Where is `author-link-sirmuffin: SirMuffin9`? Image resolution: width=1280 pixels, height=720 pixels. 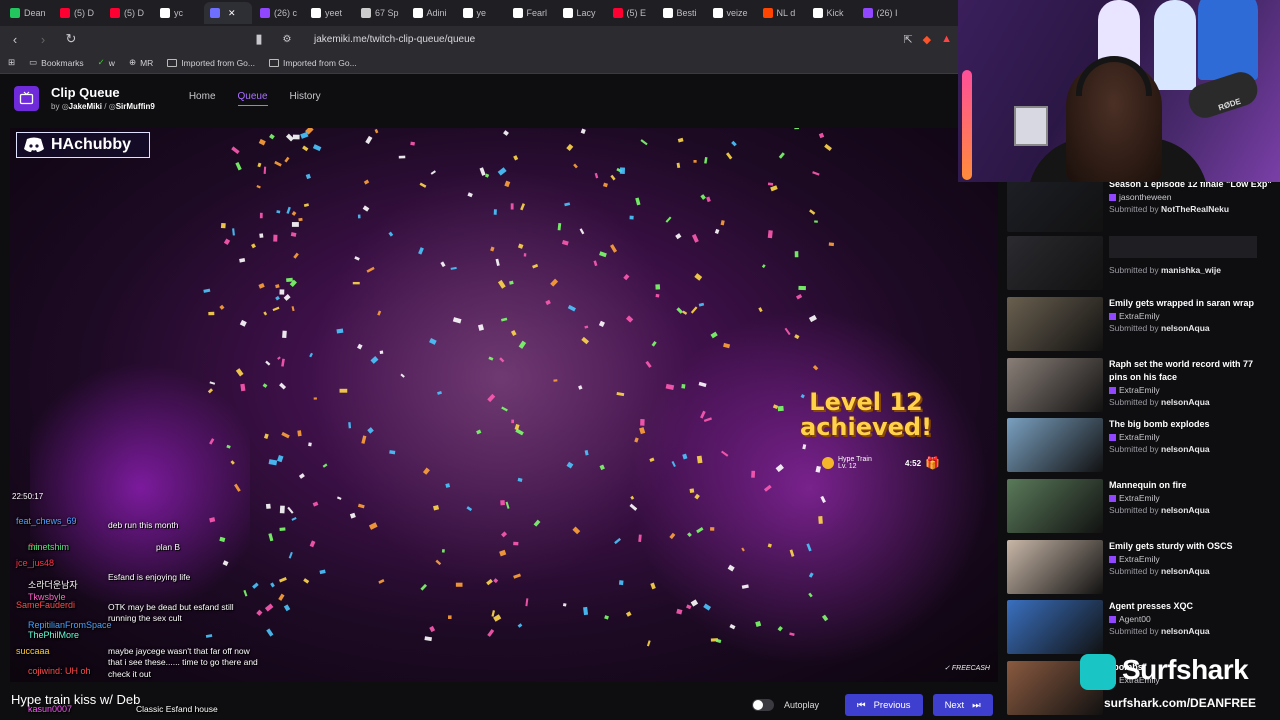
author-link-sirmuffin: SirMuffin9 is located at coordinates (135, 106).